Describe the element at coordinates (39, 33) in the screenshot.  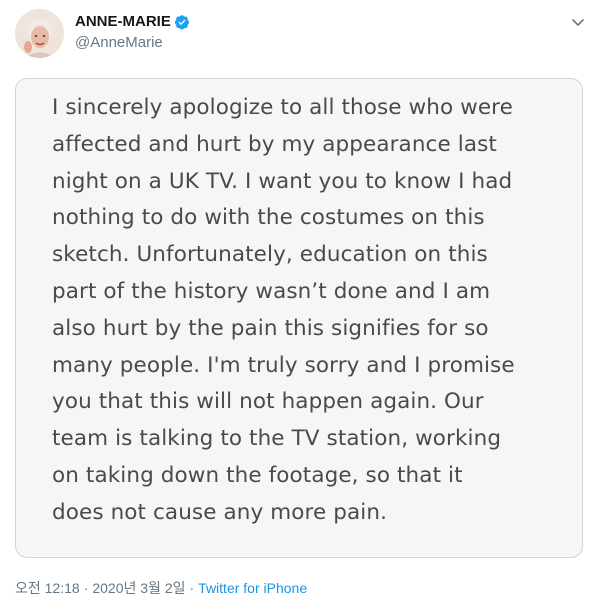
I see `avatar` at that location.